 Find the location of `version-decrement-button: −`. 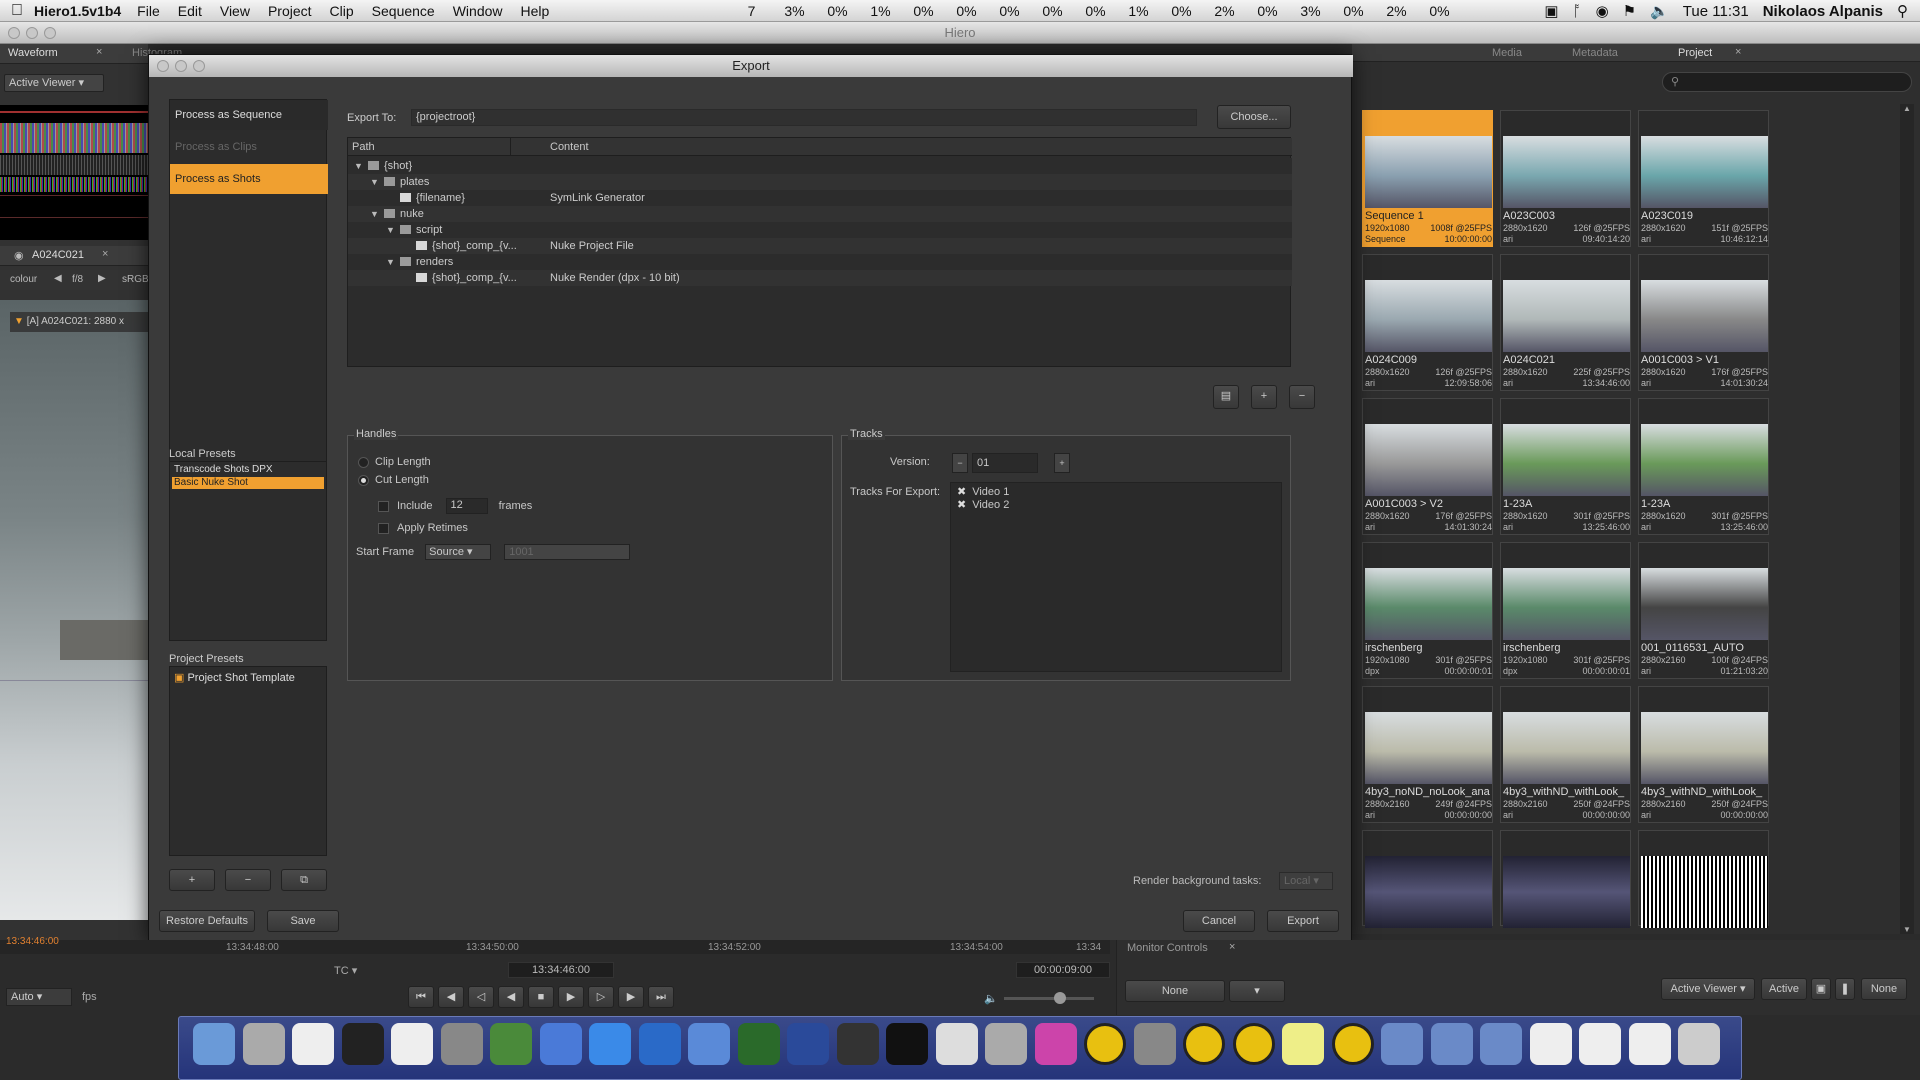

version-decrement-button: − is located at coordinates (960, 463).